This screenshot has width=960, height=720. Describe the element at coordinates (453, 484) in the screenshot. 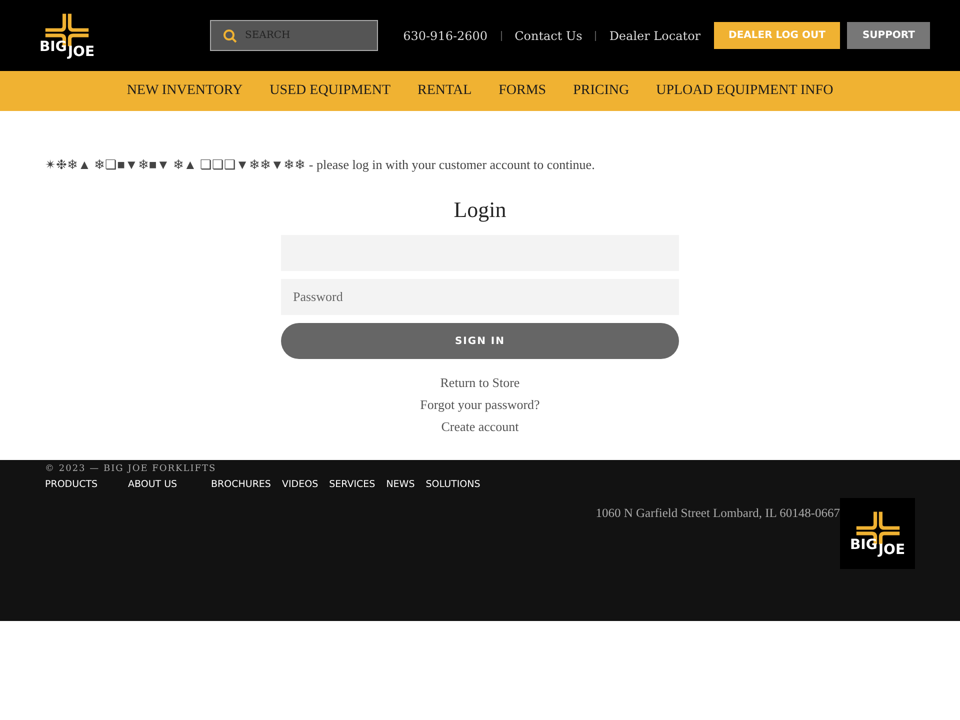

I see `footer-link: SOLUTIONS` at that location.